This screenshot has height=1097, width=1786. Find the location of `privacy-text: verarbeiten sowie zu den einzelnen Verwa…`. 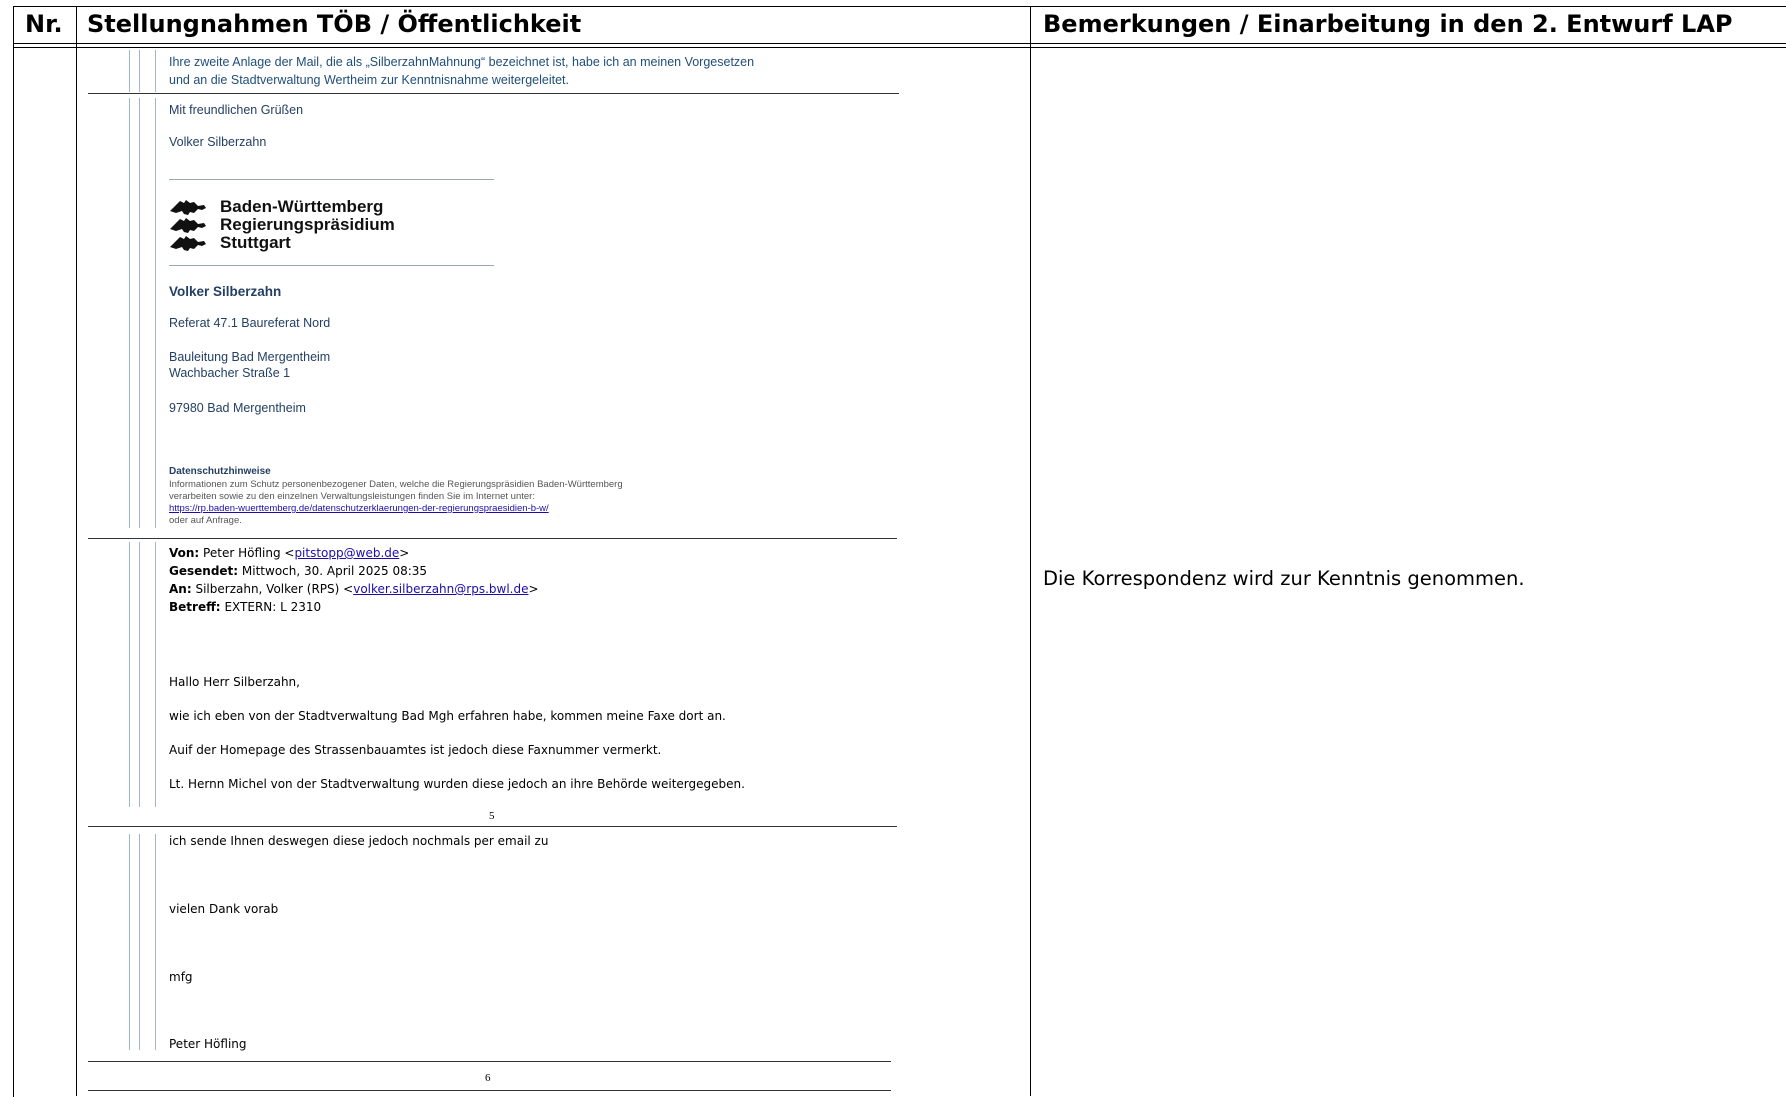

privacy-text: verarbeiten sowie zu den einzelnen Verwa… is located at coordinates (352, 496).